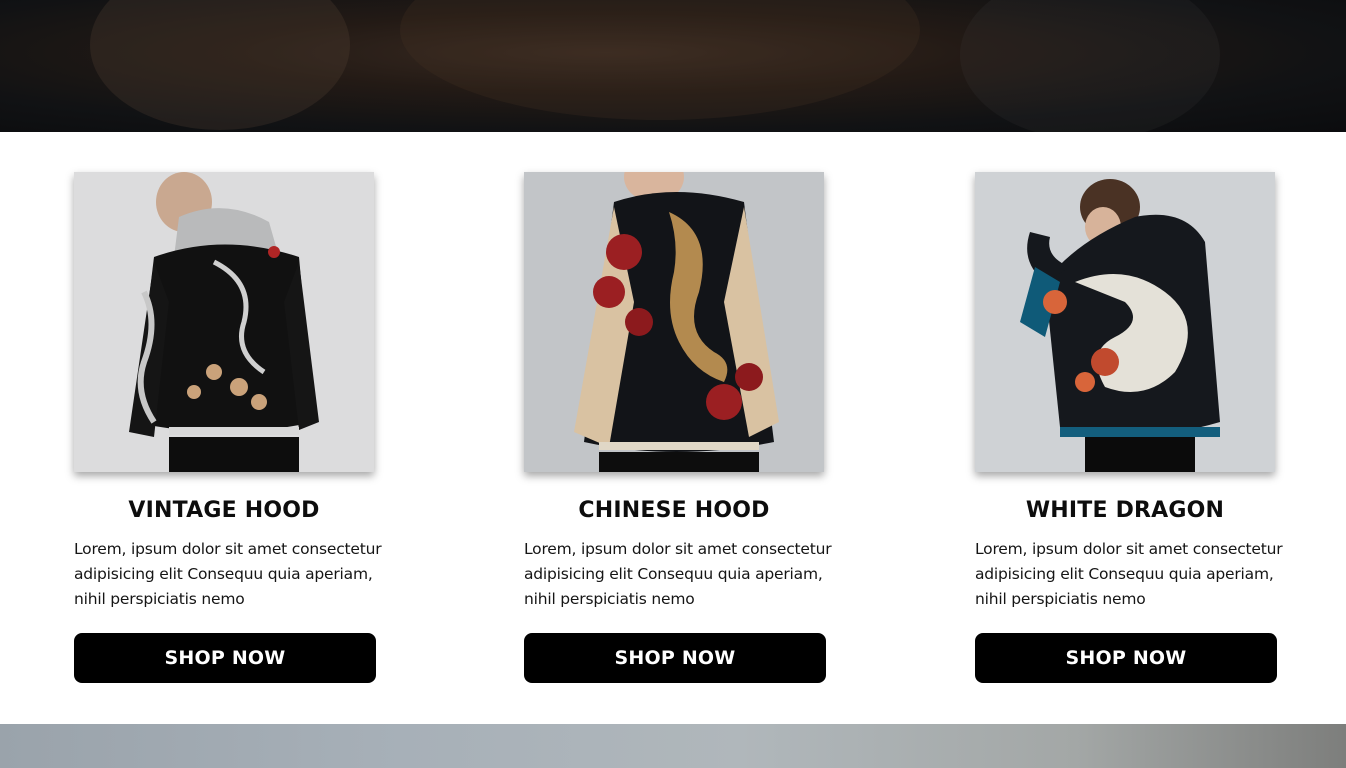  Describe the element at coordinates (1125, 510) in the screenshot. I see `product-title: WHITE DRAGON` at that location.